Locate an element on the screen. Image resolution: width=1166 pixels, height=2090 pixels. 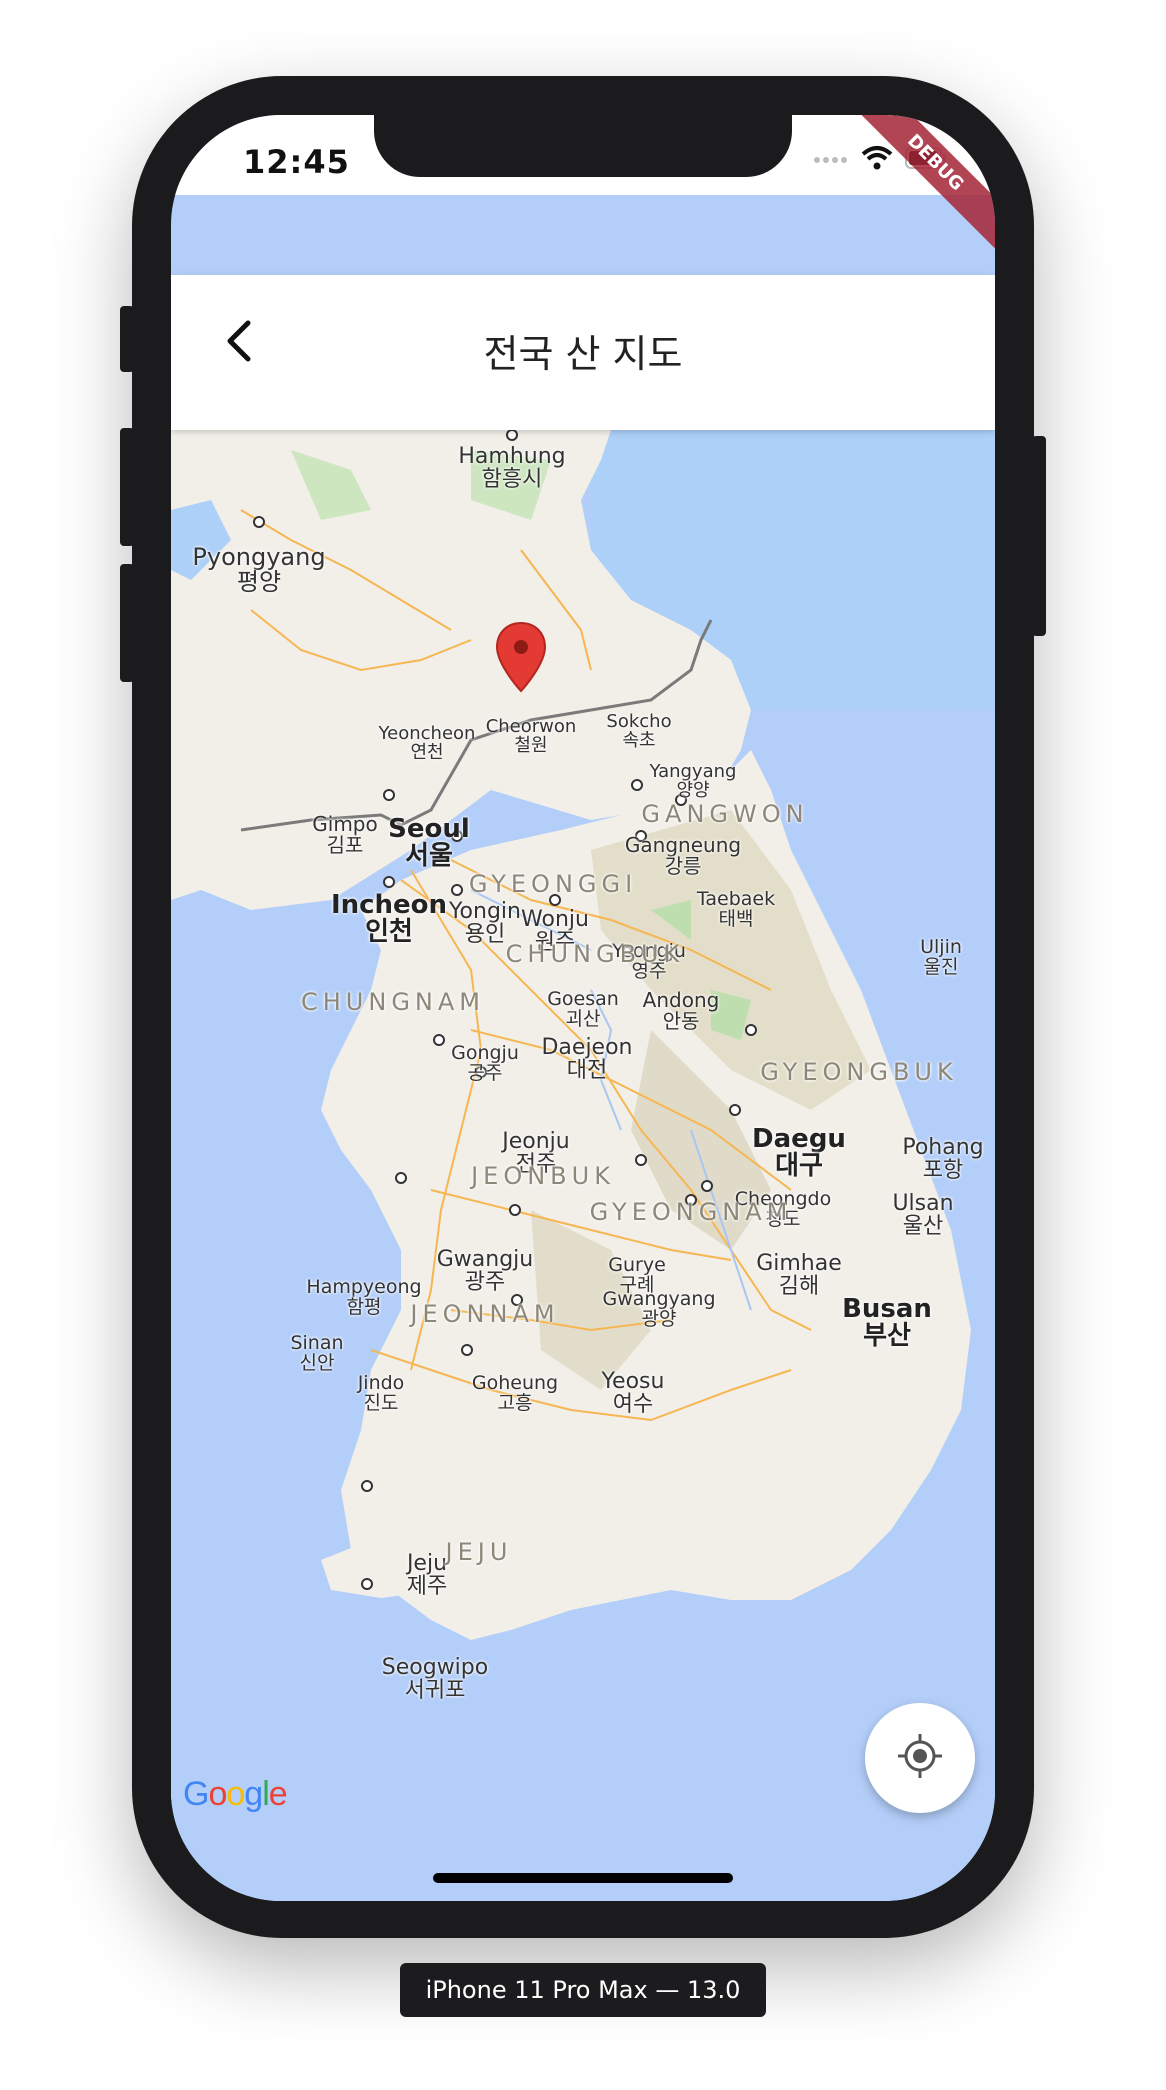
my-location-button is located at coordinates (920, 1758).